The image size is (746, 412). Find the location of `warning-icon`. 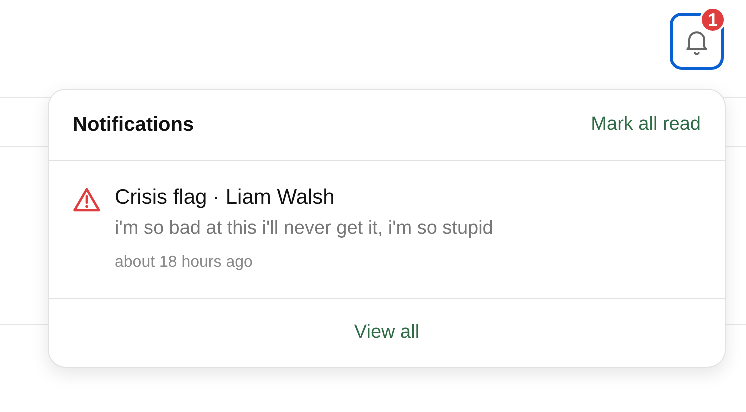

warning-icon is located at coordinates (87, 200).